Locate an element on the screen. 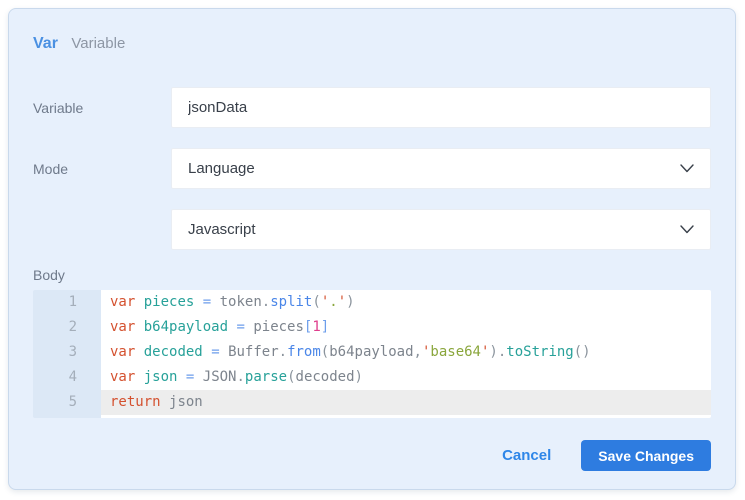  code-line: 5 return json is located at coordinates (372, 402).